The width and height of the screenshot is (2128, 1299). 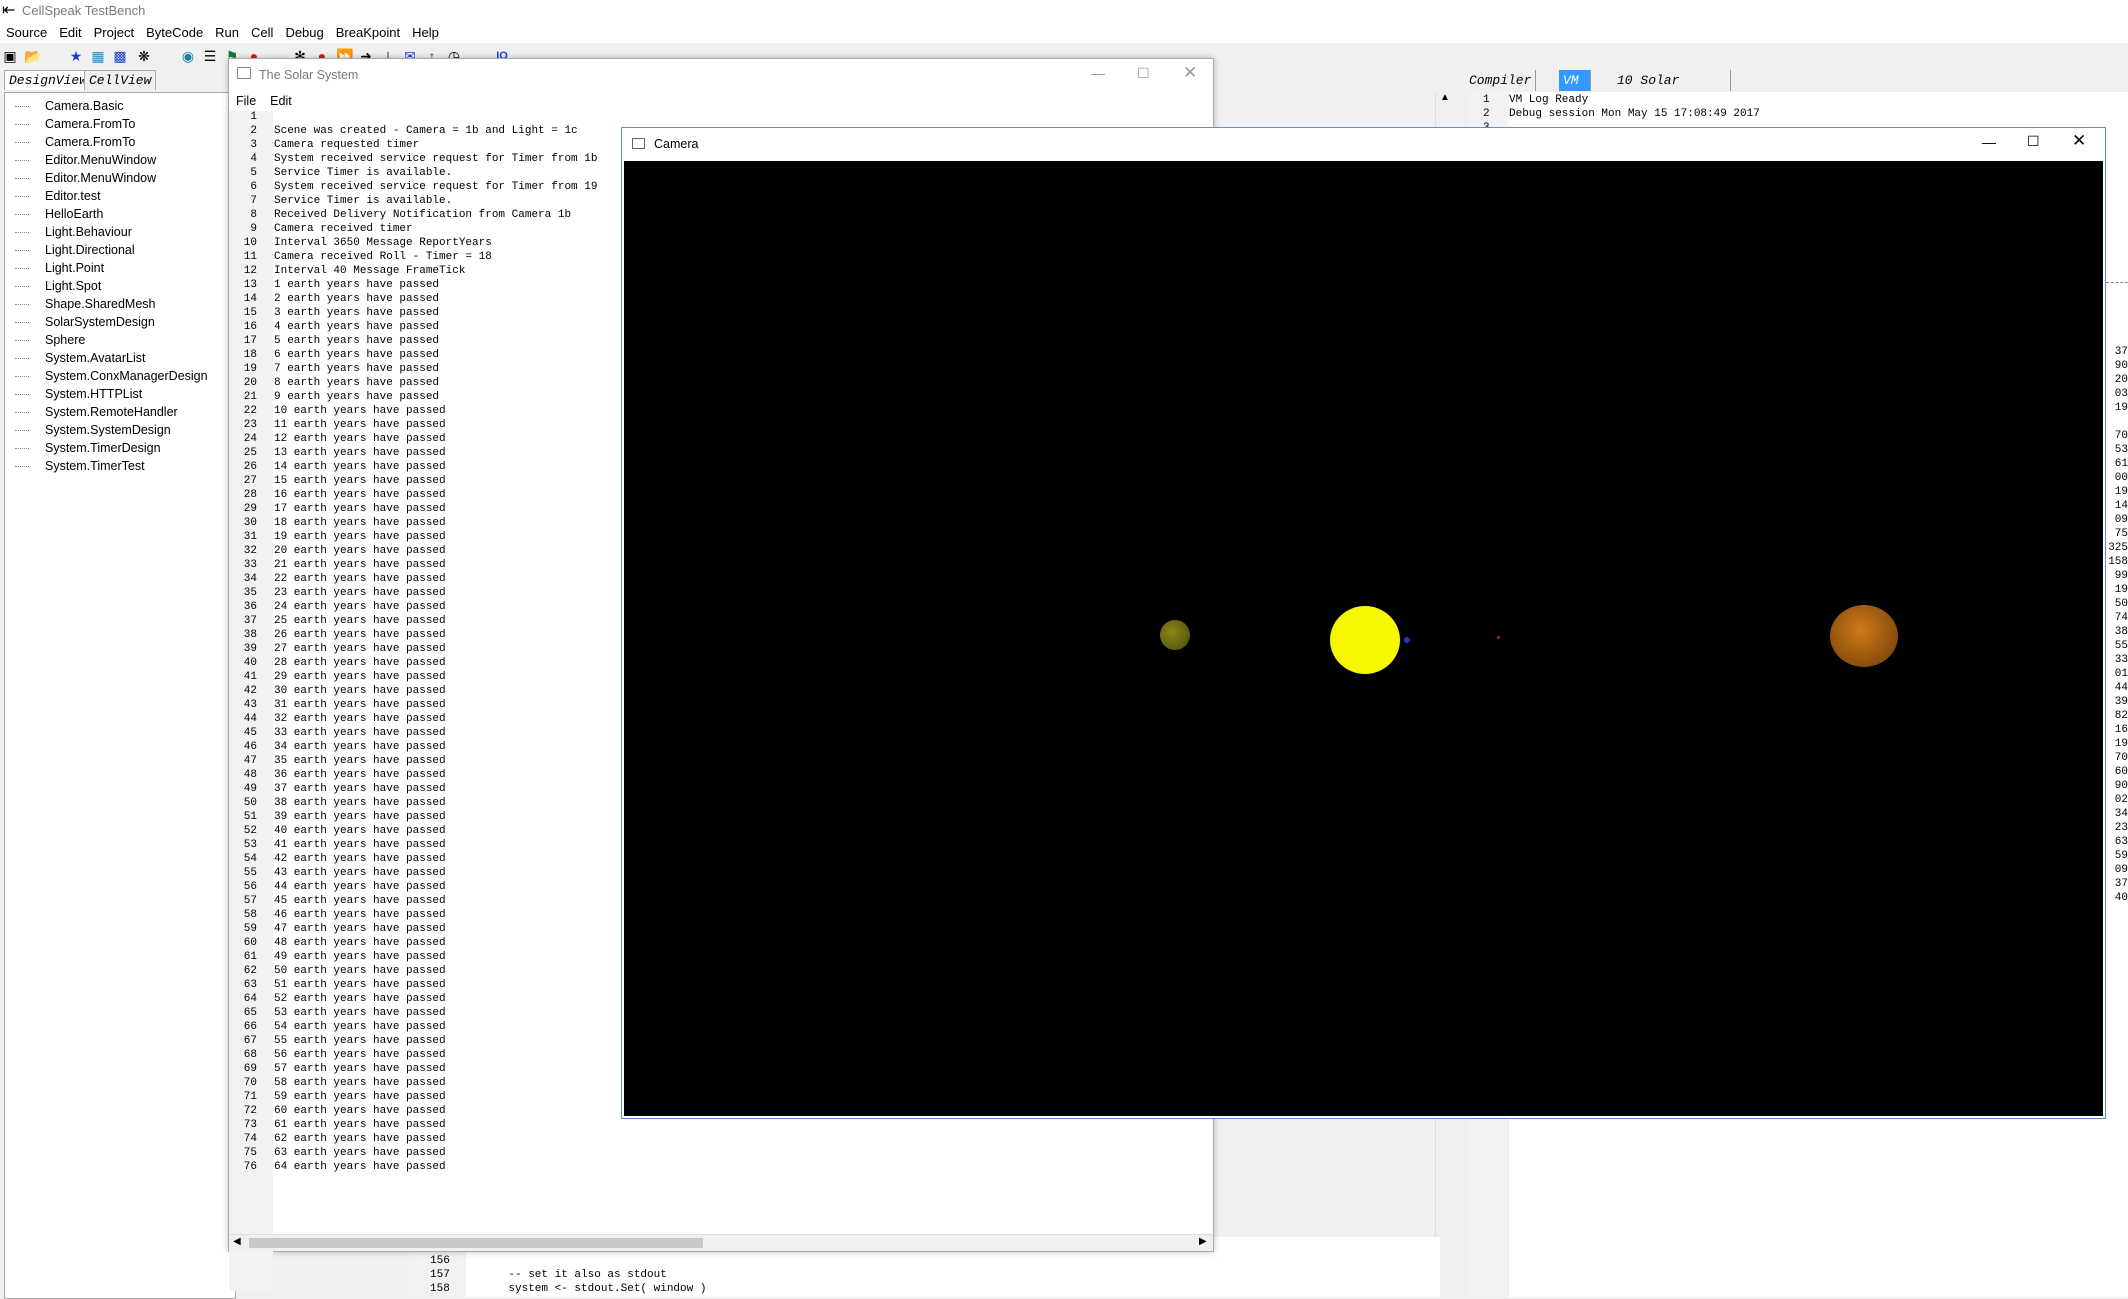 What do you see at coordinates (250, 845) in the screenshot?
I see `line-number: 53` at bounding box center [250, 845].